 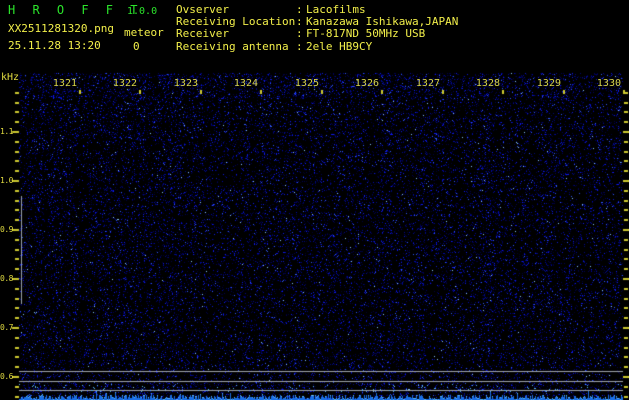 What do you see at coordinates (142, 11) in the screenshot?
I see `app-version: 1.0.0` at bounding box center [142, 11].